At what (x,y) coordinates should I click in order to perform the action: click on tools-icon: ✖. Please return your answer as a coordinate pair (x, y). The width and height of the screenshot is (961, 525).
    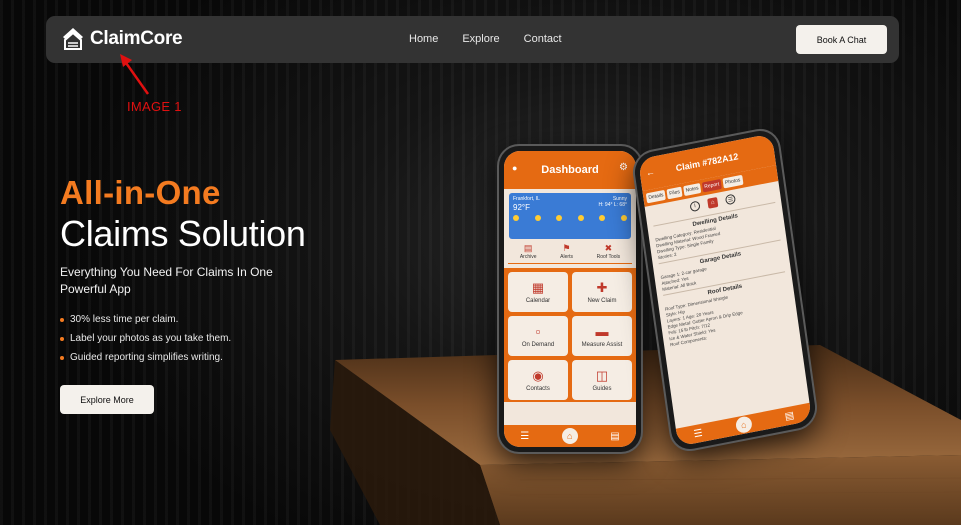
    Looking at the image, I should click on (608, 248).